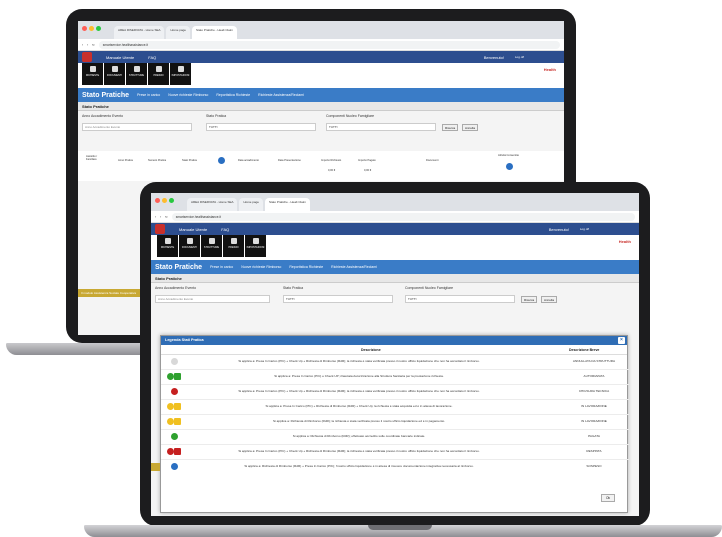 Image resolution: width=722 pixels, height=537 pixels. What do you see at coordinates (608, 498) in the screenshot?
I see `ok-button: Ok` at bounding box center [608, 498].